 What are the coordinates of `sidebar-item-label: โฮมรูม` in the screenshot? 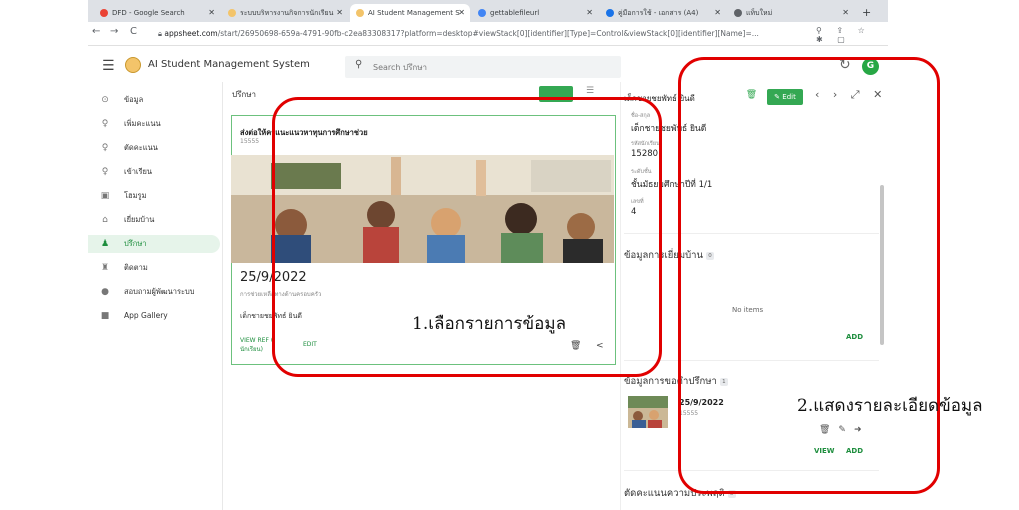 It's located at (135, 195).